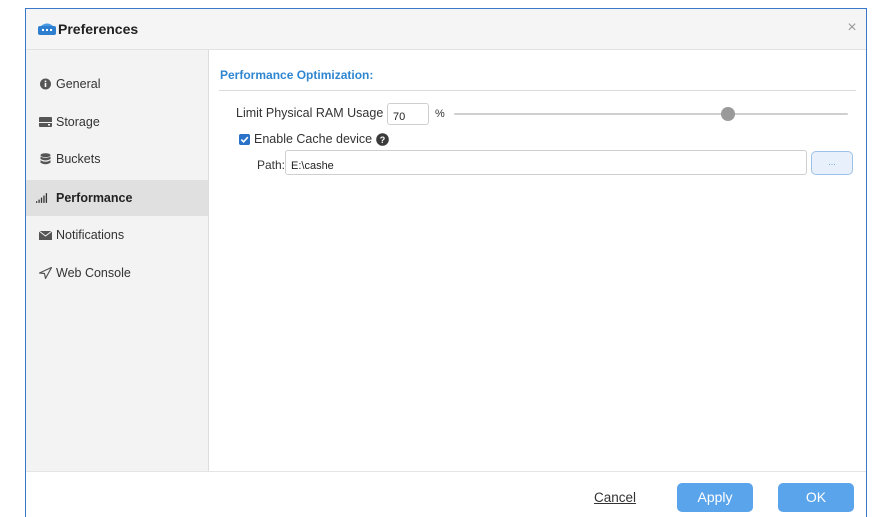  I want to click on sidebar-item-label: Buckets, so click(78, 159).